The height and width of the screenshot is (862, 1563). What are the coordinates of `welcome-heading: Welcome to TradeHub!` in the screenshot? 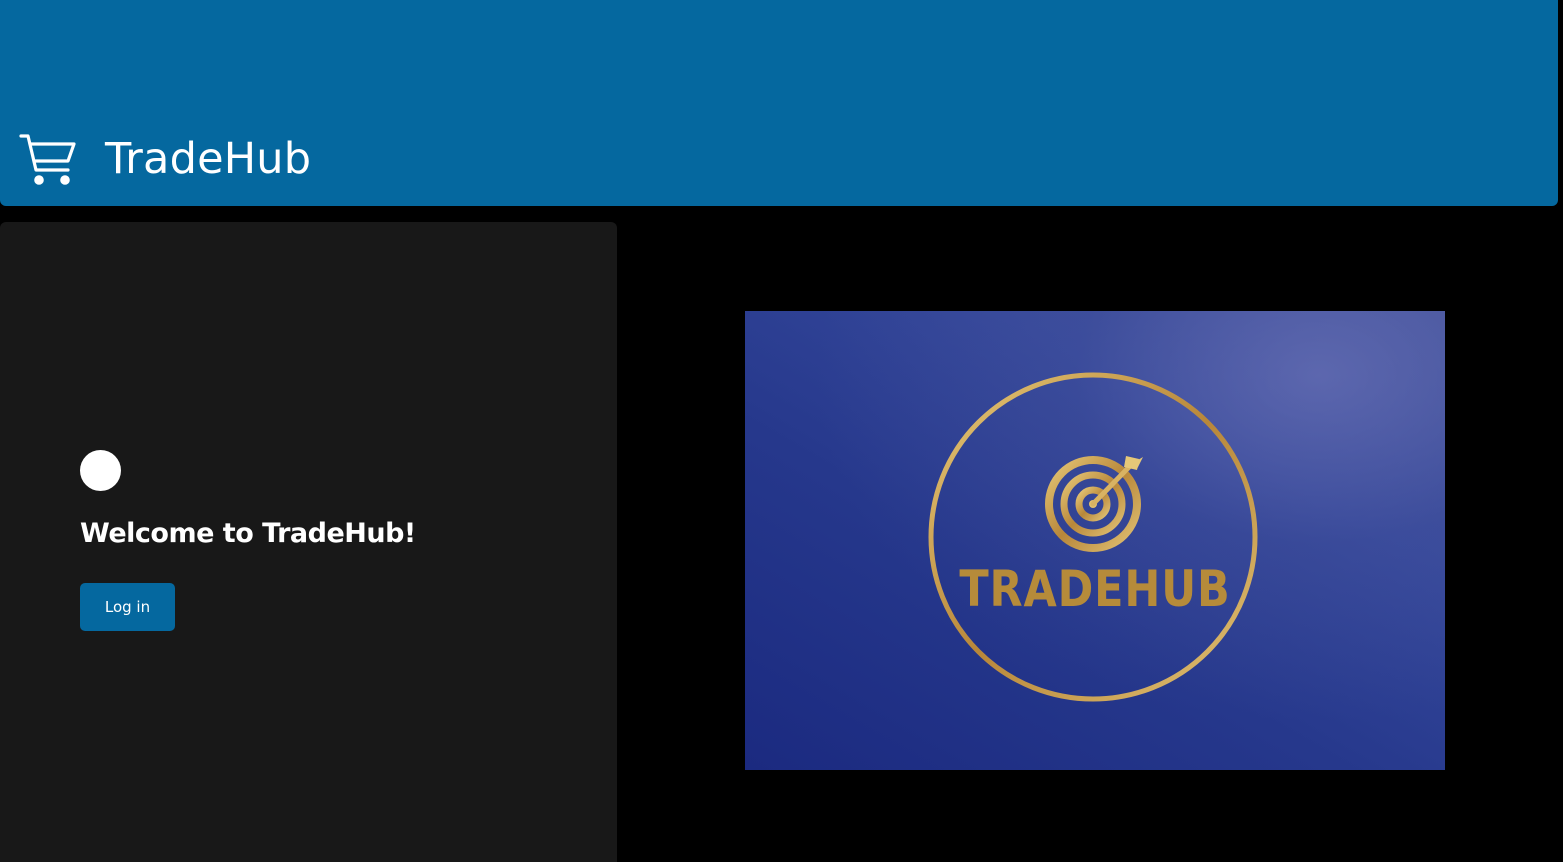 It's located at (248, 533).